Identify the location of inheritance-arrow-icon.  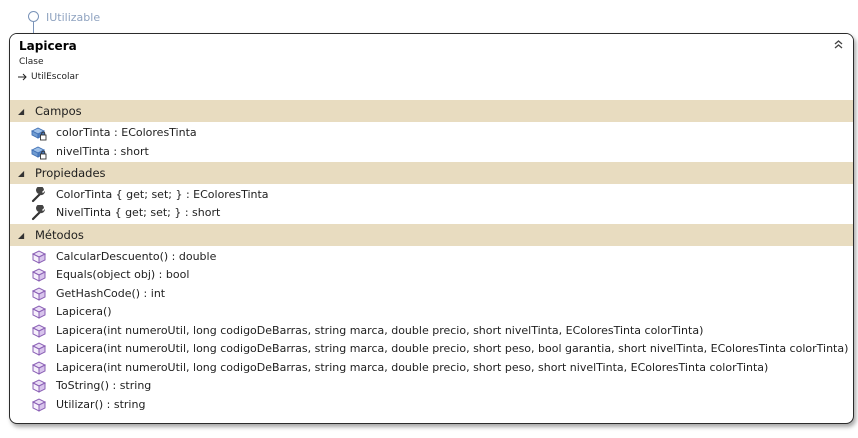
(22, 77).